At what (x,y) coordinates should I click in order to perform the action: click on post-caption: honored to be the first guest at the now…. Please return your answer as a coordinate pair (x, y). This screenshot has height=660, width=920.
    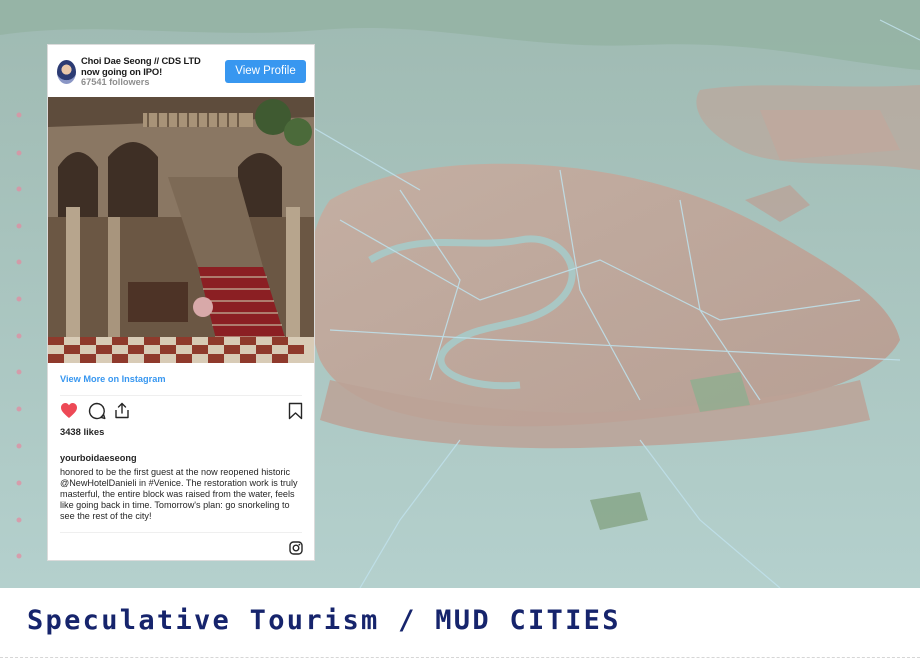
    Looking at the image, I should click on (179, 494).